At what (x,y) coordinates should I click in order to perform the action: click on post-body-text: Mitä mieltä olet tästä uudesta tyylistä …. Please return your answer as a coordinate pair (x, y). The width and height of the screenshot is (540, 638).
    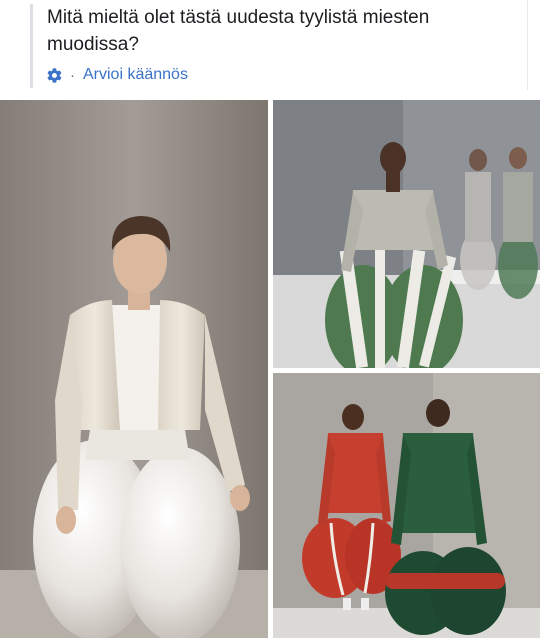
    Looking at the image, I should click on (238, 31).